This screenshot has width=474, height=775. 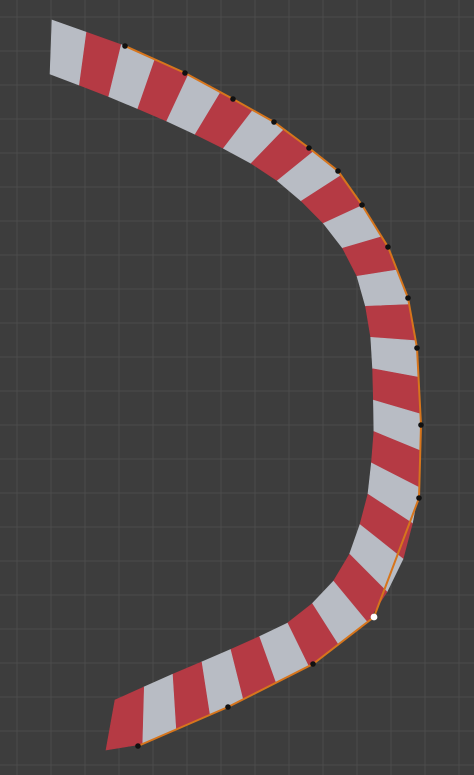 What do you see at coordinates (374, 617) in the screenshot?
I see `active-control-point` at bounding box center [374, 617].